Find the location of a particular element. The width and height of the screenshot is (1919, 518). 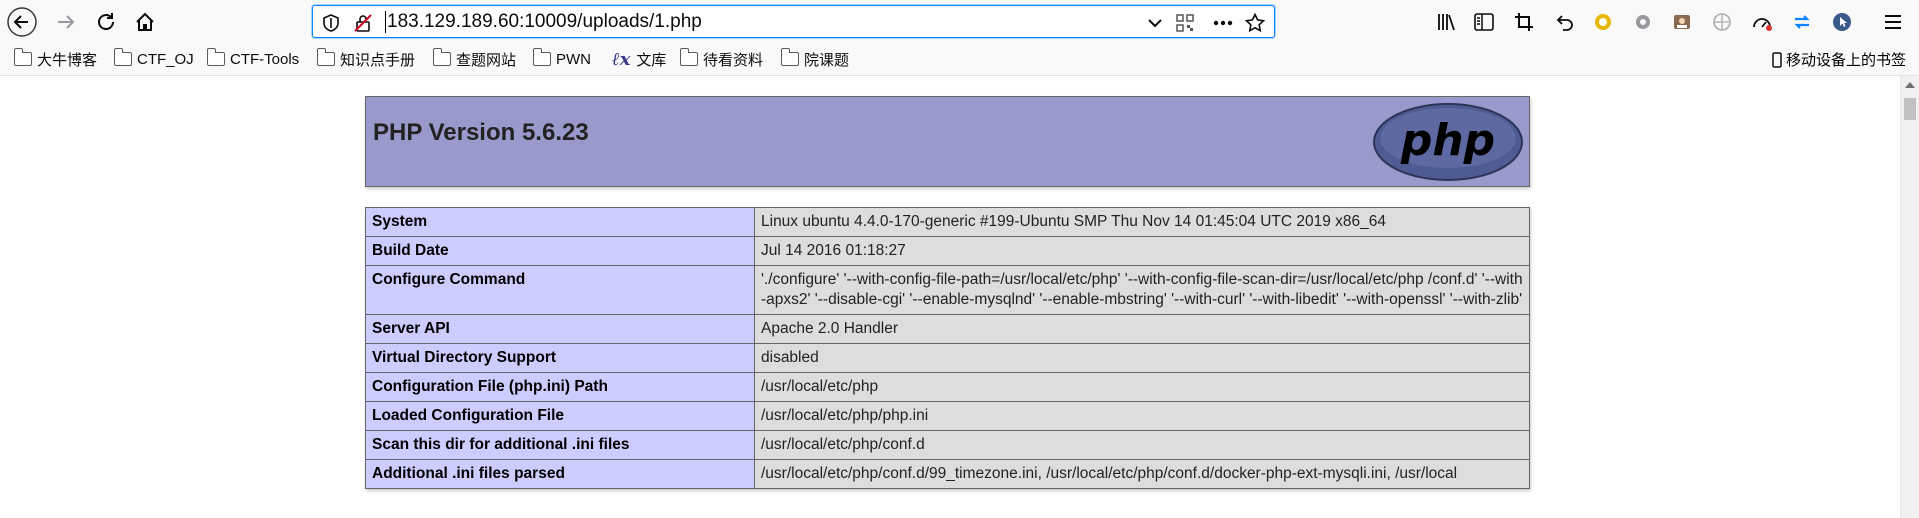

back-arrow-icon is located at coordinates (22, 22).